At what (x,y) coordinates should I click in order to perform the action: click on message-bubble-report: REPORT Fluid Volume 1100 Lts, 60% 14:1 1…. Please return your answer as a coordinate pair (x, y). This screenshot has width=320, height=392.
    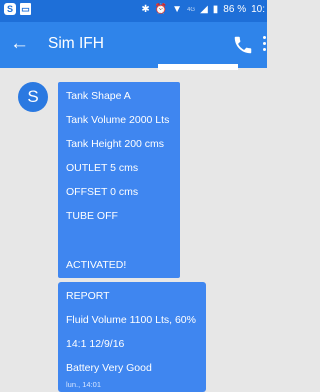
    Looking at the image, I should click on (132, 337).